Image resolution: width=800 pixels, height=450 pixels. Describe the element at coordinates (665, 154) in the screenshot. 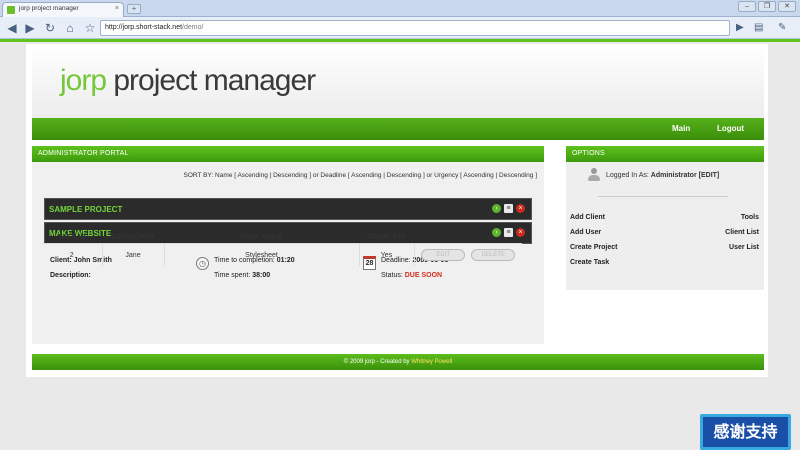

I see `options-title: OPTIONS` at that location.